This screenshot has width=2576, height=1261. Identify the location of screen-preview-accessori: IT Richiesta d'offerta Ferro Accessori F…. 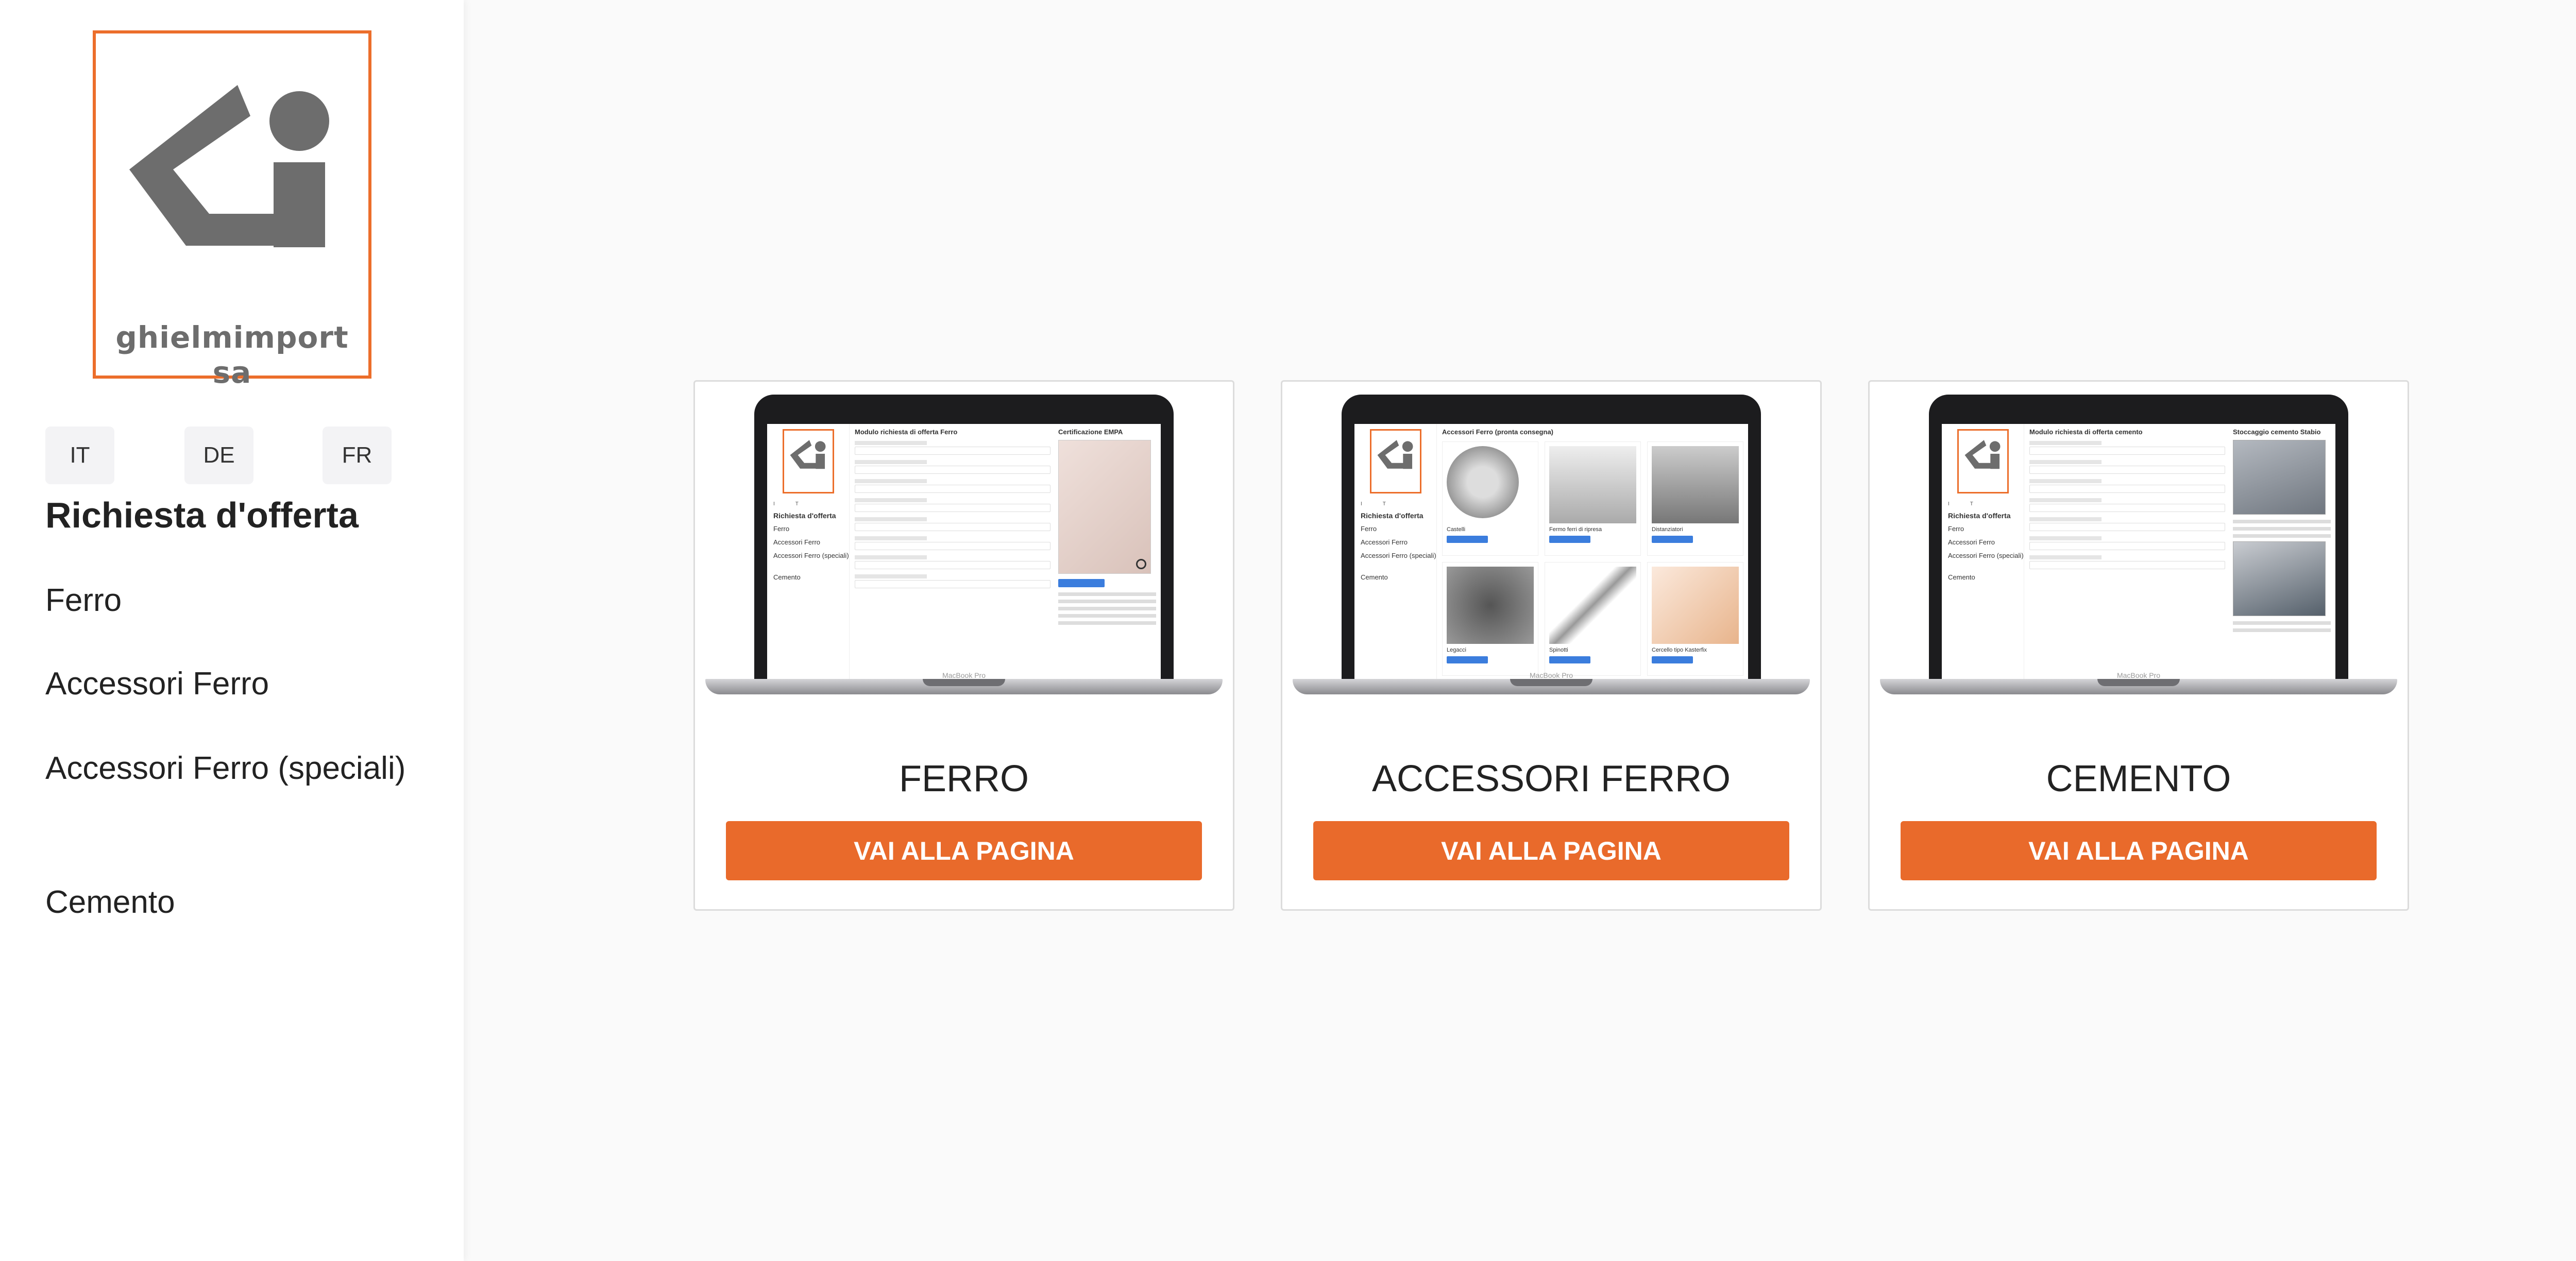
(1551, 551).